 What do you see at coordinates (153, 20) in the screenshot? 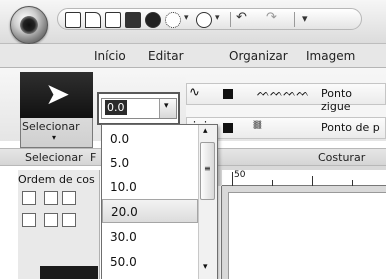
I see `record-icon` at bounding box center [153, 20].